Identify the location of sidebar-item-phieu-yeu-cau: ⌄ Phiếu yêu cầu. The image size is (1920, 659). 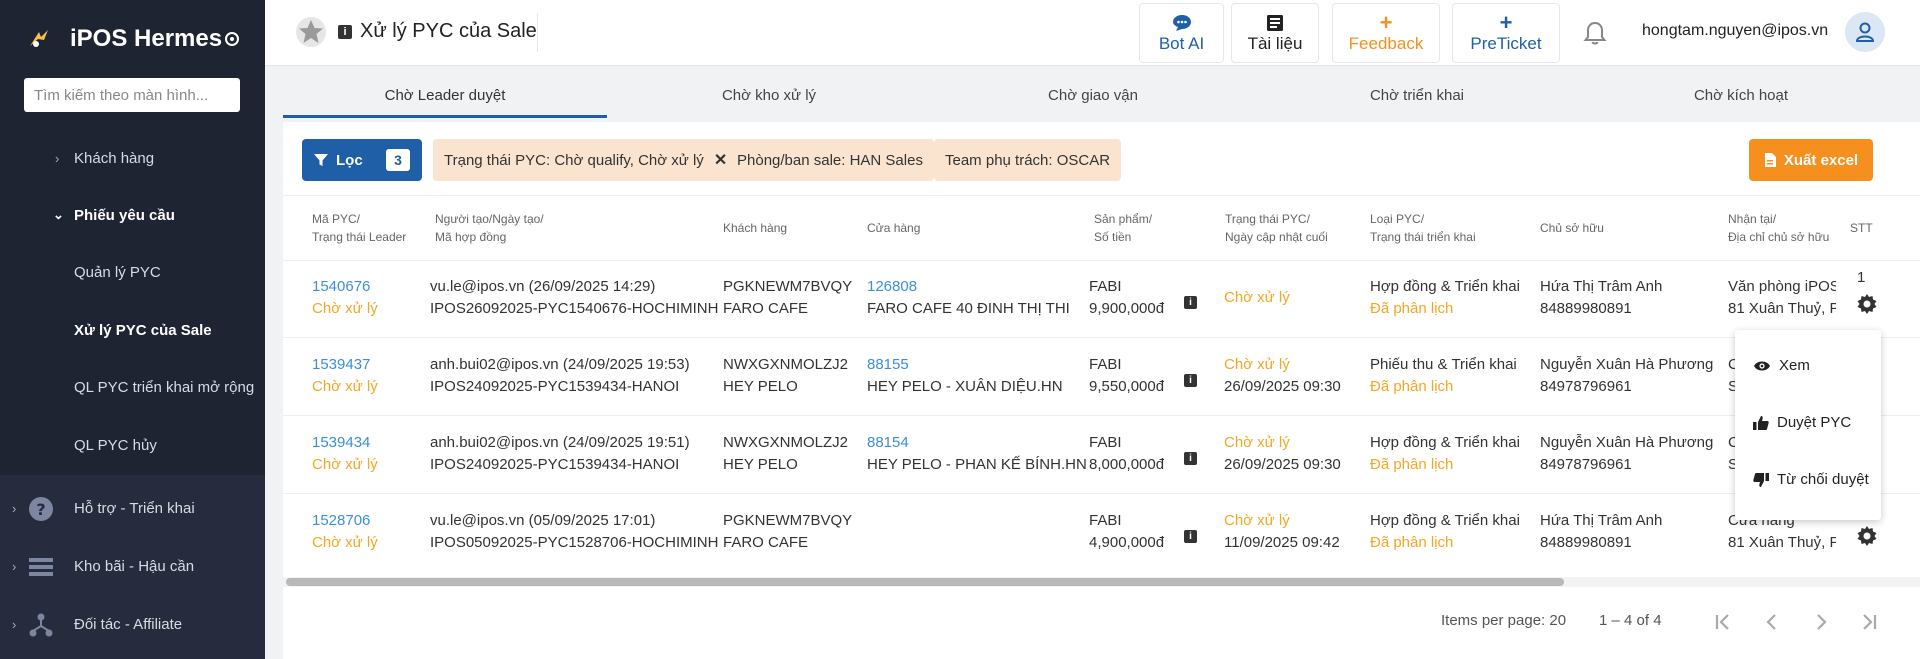
(132, 215).